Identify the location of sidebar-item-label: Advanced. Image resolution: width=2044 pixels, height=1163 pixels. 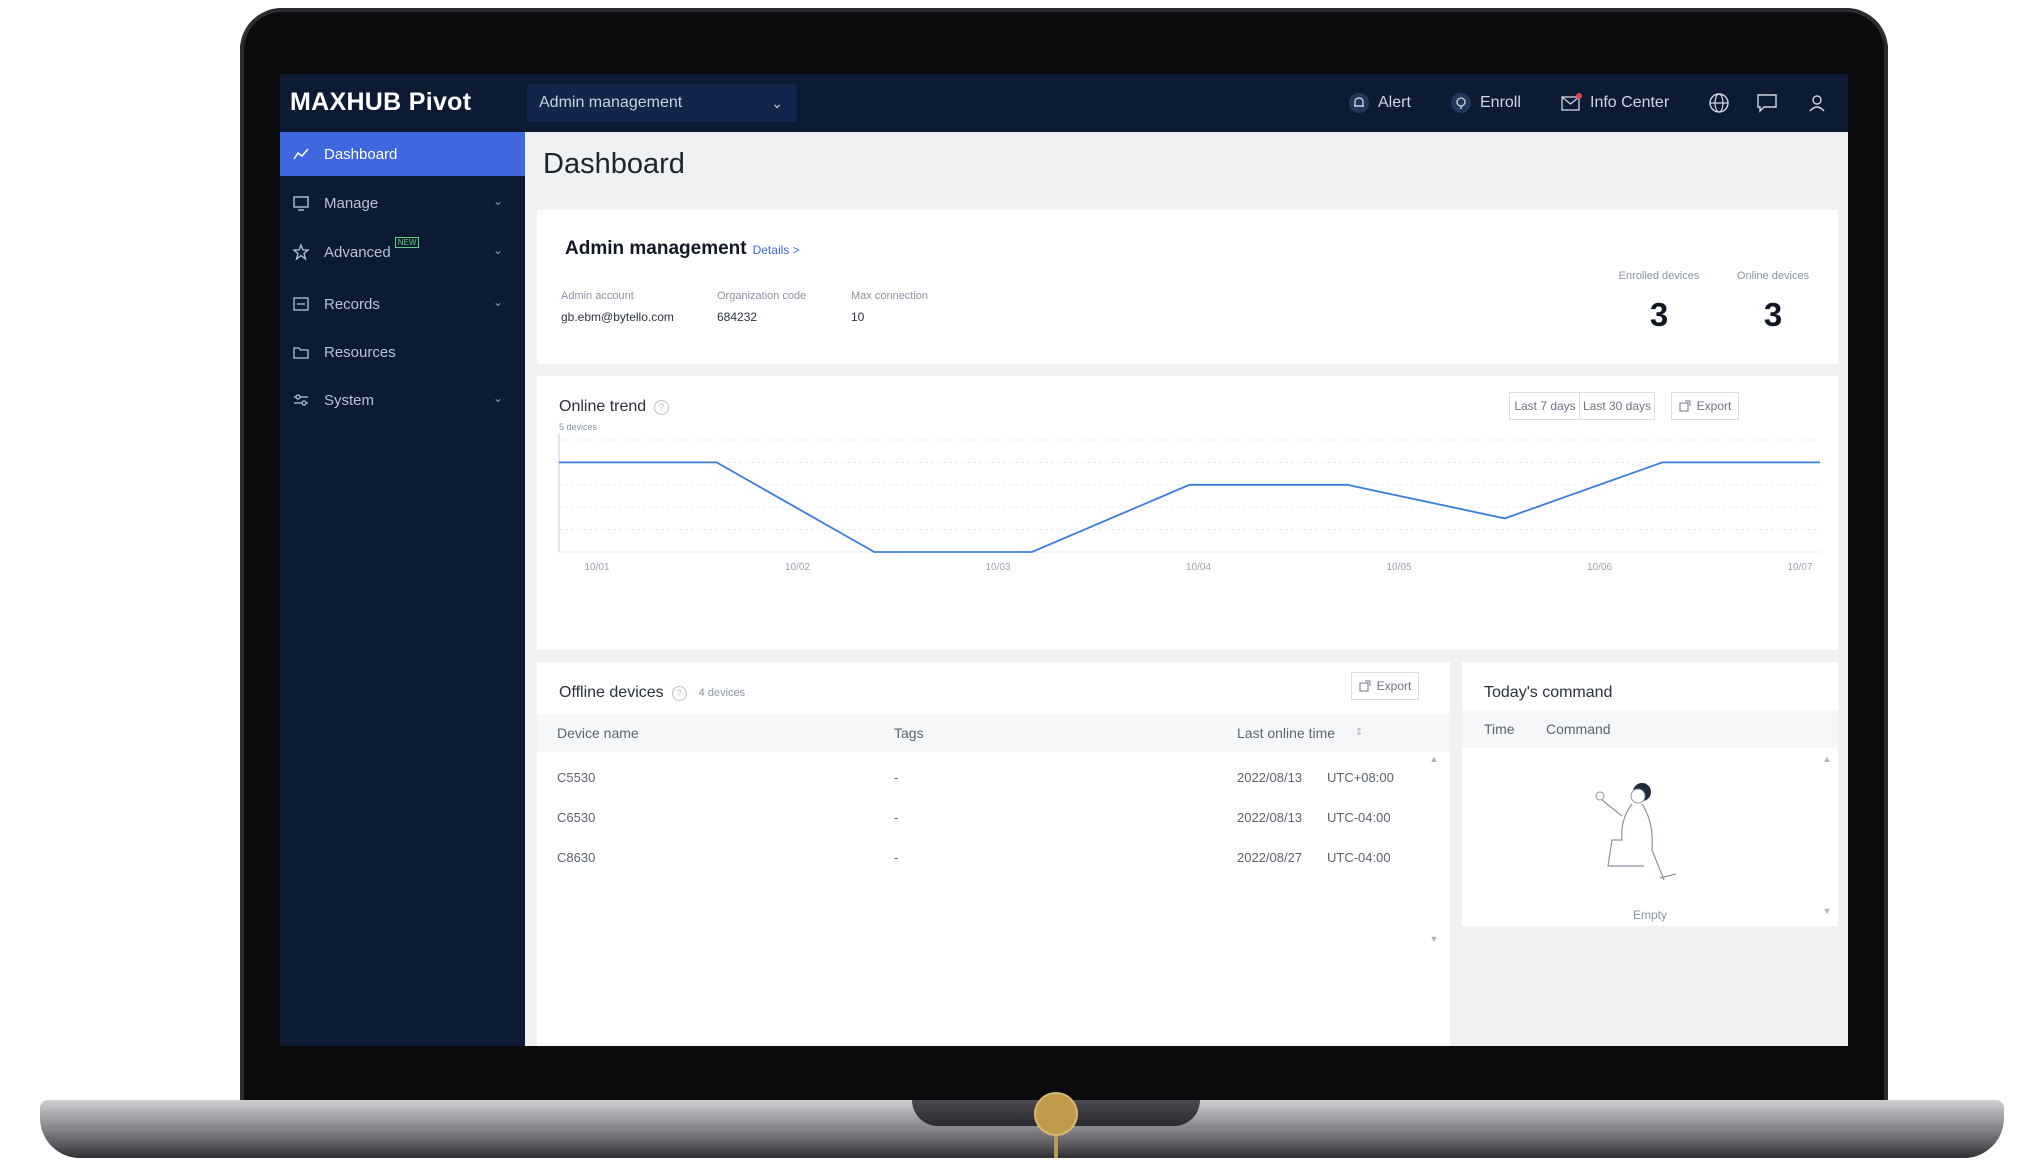
(357, 252).